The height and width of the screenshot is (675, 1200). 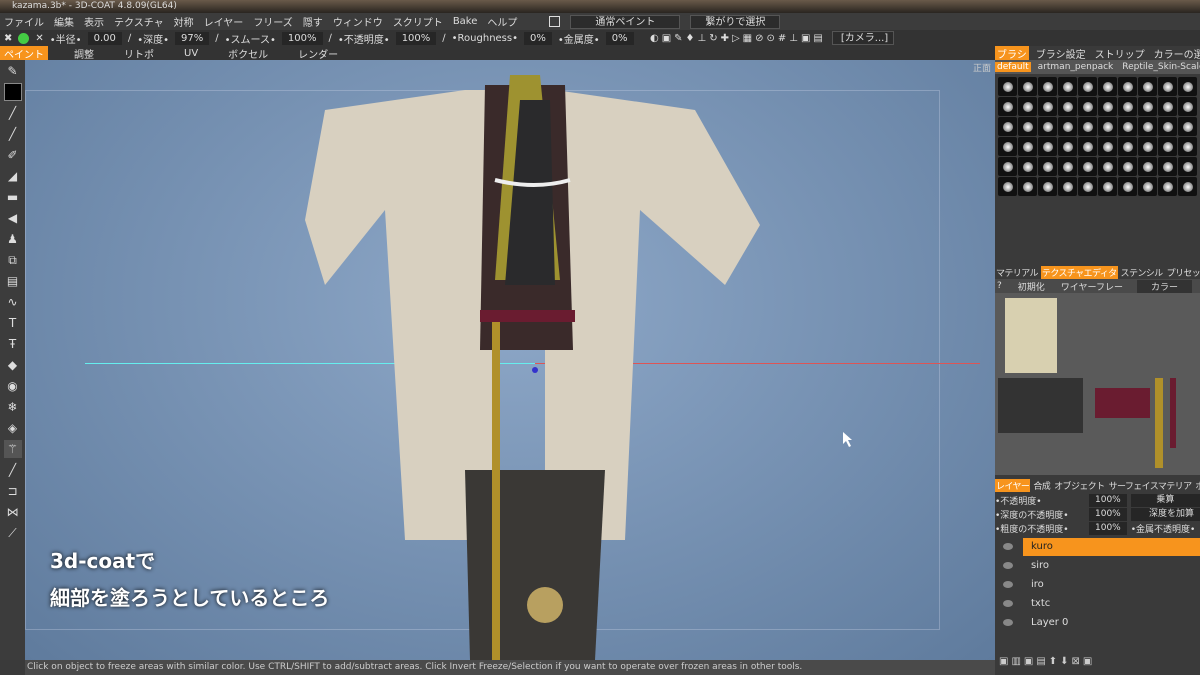 I want to click on roughness-opacity-value: 100%, so click(x=1108, y=528).